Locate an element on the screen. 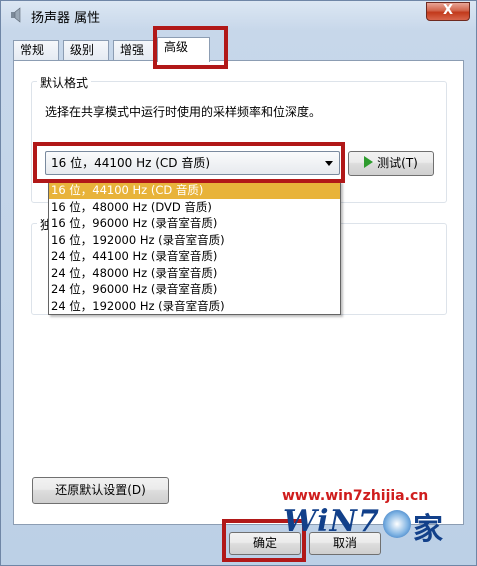 The image size is (477, 566). tab-levels: 级别 is located at coordinates (86, 50).